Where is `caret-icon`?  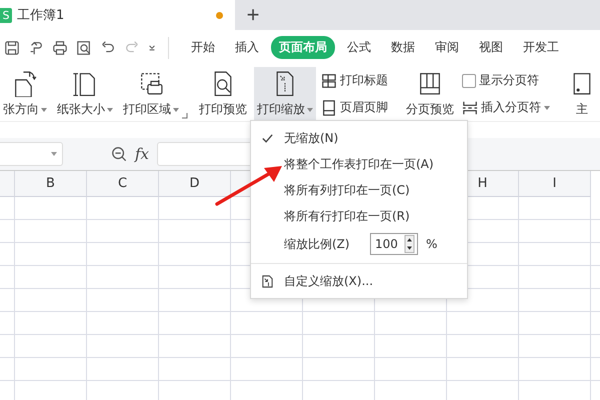
caret-icon is located at coordinates (152, 47).